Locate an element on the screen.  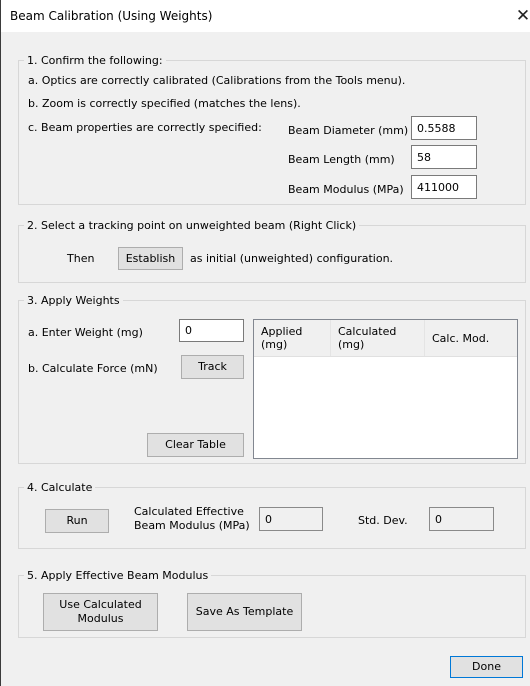
std-dev-label: Std. Dev. is located at coordinates (383, 520).